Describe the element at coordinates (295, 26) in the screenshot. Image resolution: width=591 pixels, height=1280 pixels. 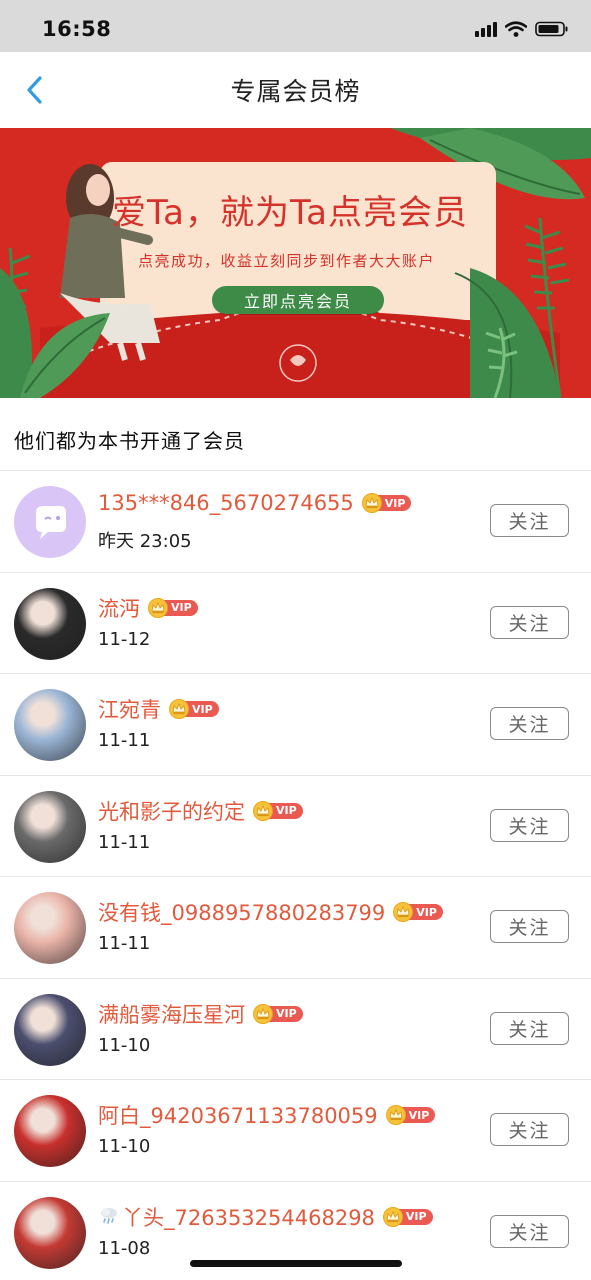
I see `status-bar: 16:58` at that location.